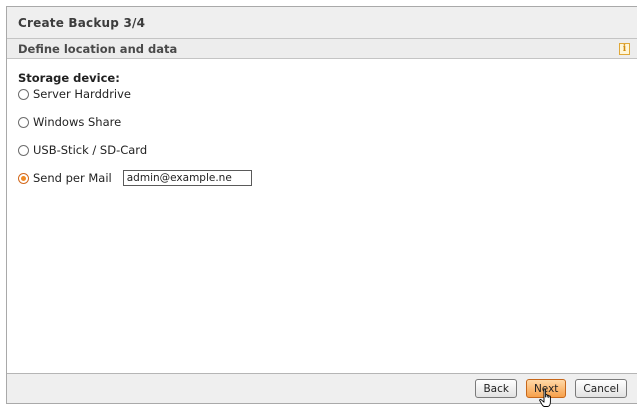  What do you see at coordinates (23, 122) in the screenshot?
I see `radio-windows-share` at bounding box center [23, 122].